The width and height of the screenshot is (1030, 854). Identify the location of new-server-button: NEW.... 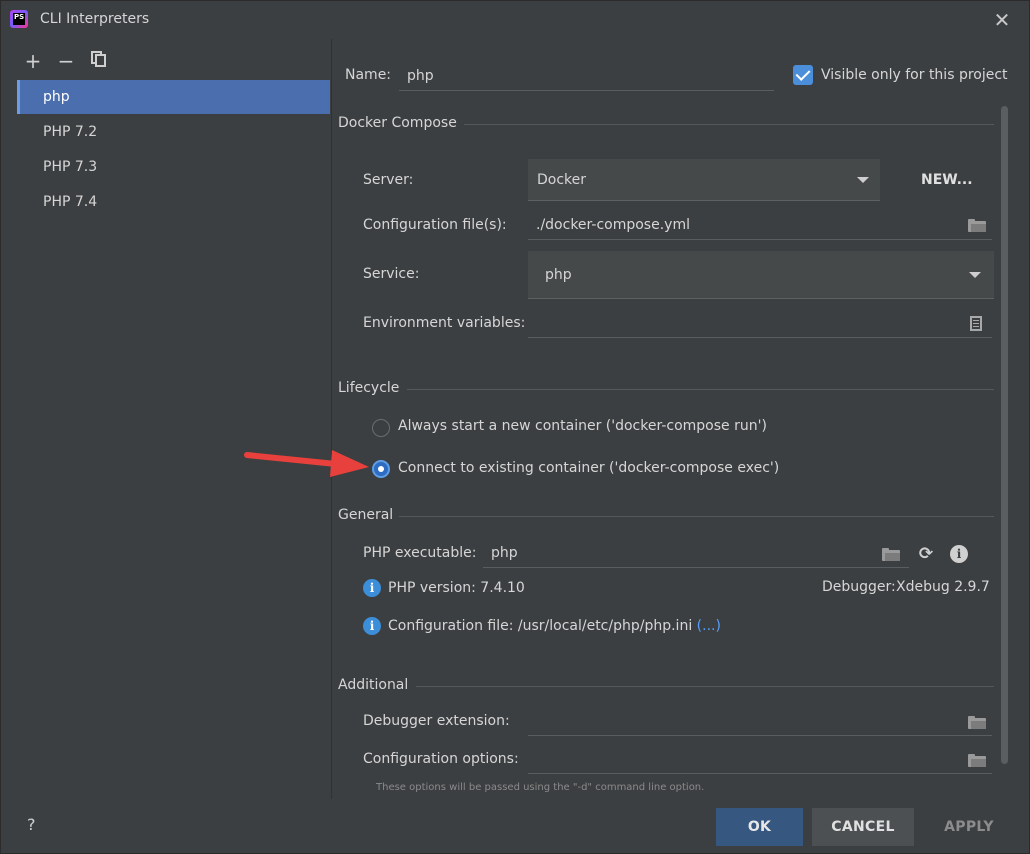
(947, 180).